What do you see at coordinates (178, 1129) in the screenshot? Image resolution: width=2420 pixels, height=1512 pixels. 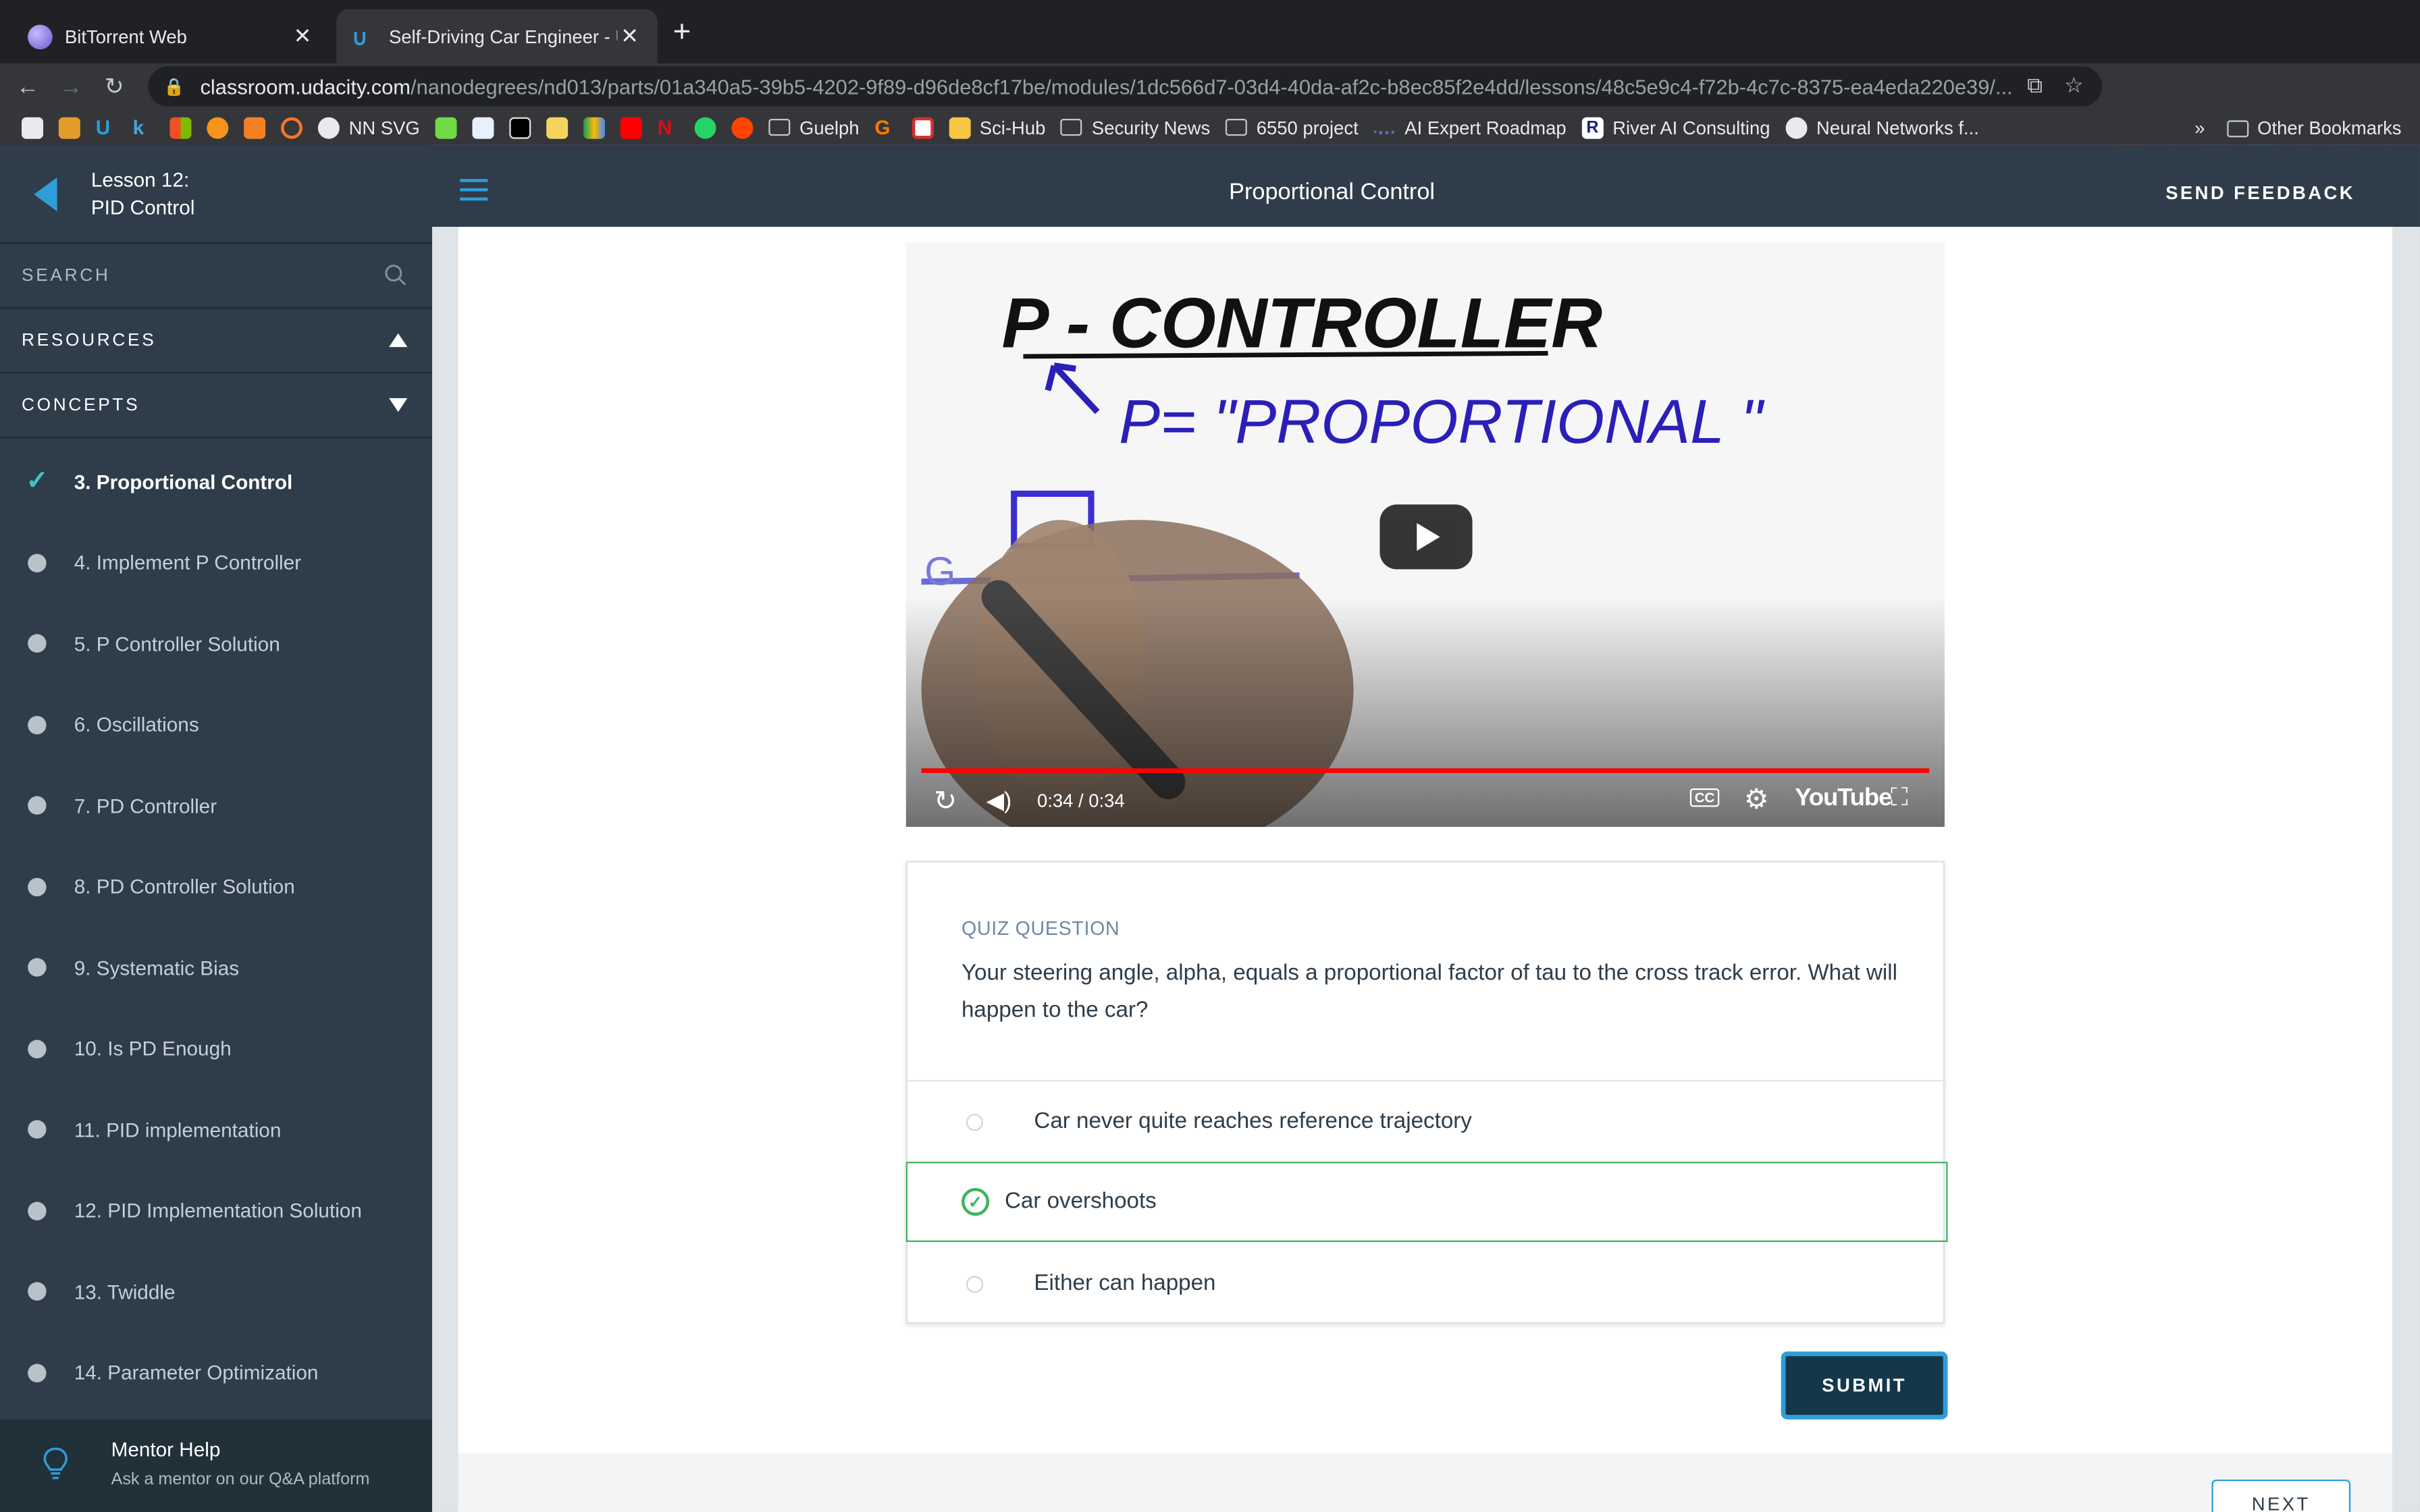 I see `concept-label: 11. PID implementation` at bounding box center [178, 1129].